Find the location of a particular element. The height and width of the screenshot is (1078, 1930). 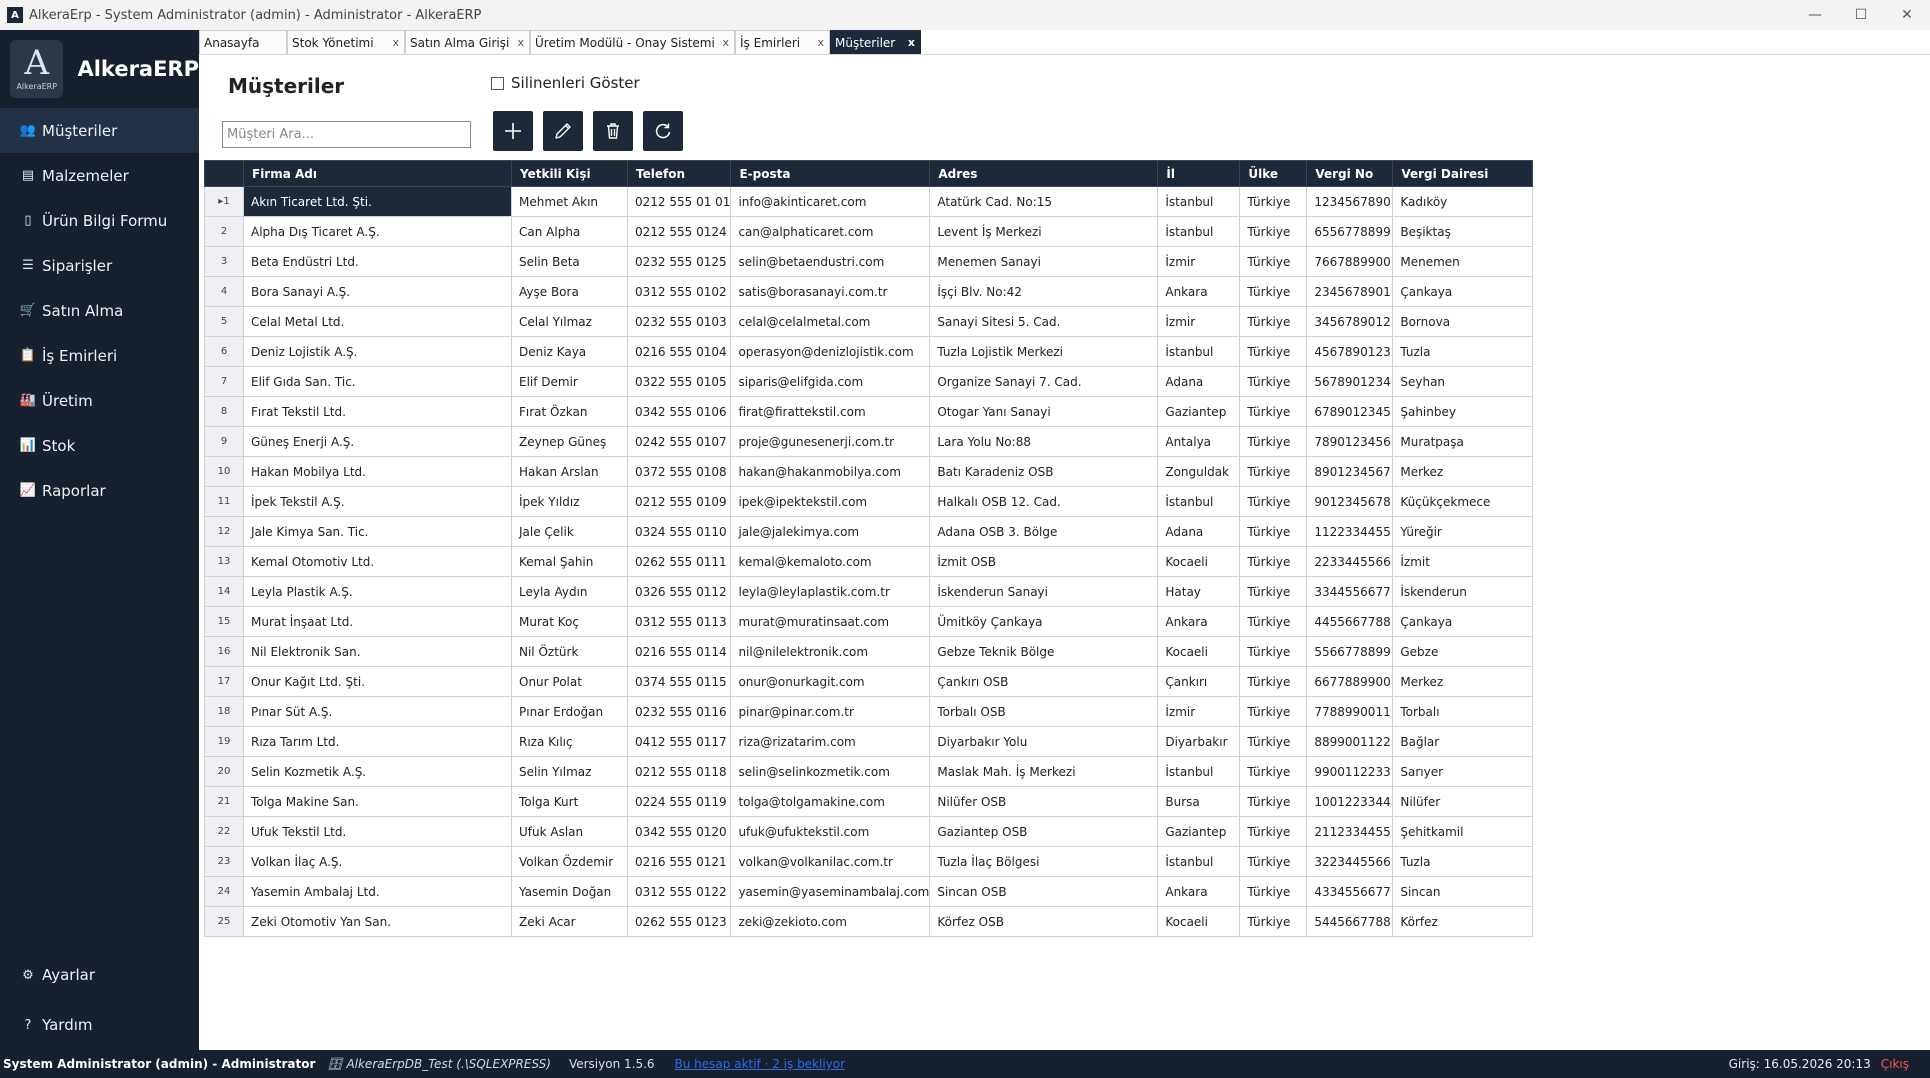

grid-cell: Torbalı OSB is located at coordinates (1044, 711).